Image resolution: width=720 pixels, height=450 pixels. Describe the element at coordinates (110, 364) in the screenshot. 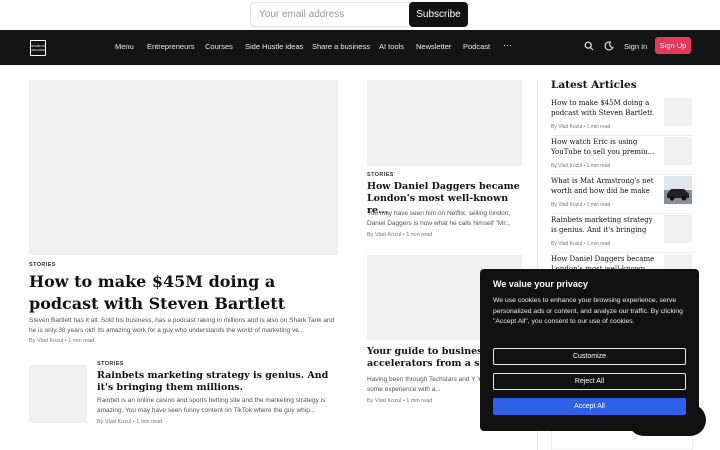

I see `story-tag: STORIES` at that location.